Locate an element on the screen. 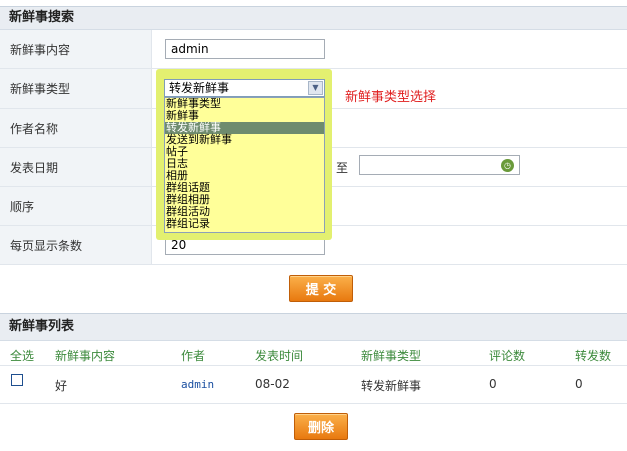 The image size is (627, 451). type-label: 新鲜事类型 is located at coordinates (76, 88).